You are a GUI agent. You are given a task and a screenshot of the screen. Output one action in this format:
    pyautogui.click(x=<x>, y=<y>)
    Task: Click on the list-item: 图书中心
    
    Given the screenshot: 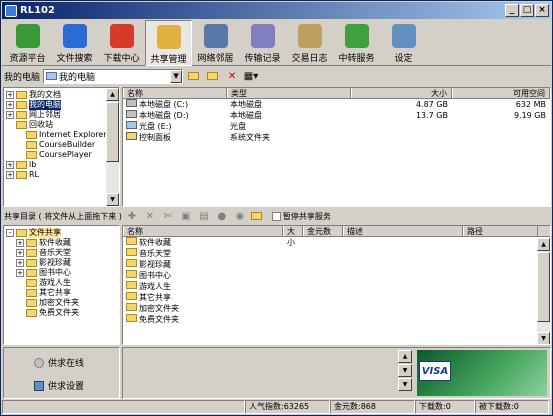 What is the action you would take?
    pyautogui.click(x=336, y=275)
    